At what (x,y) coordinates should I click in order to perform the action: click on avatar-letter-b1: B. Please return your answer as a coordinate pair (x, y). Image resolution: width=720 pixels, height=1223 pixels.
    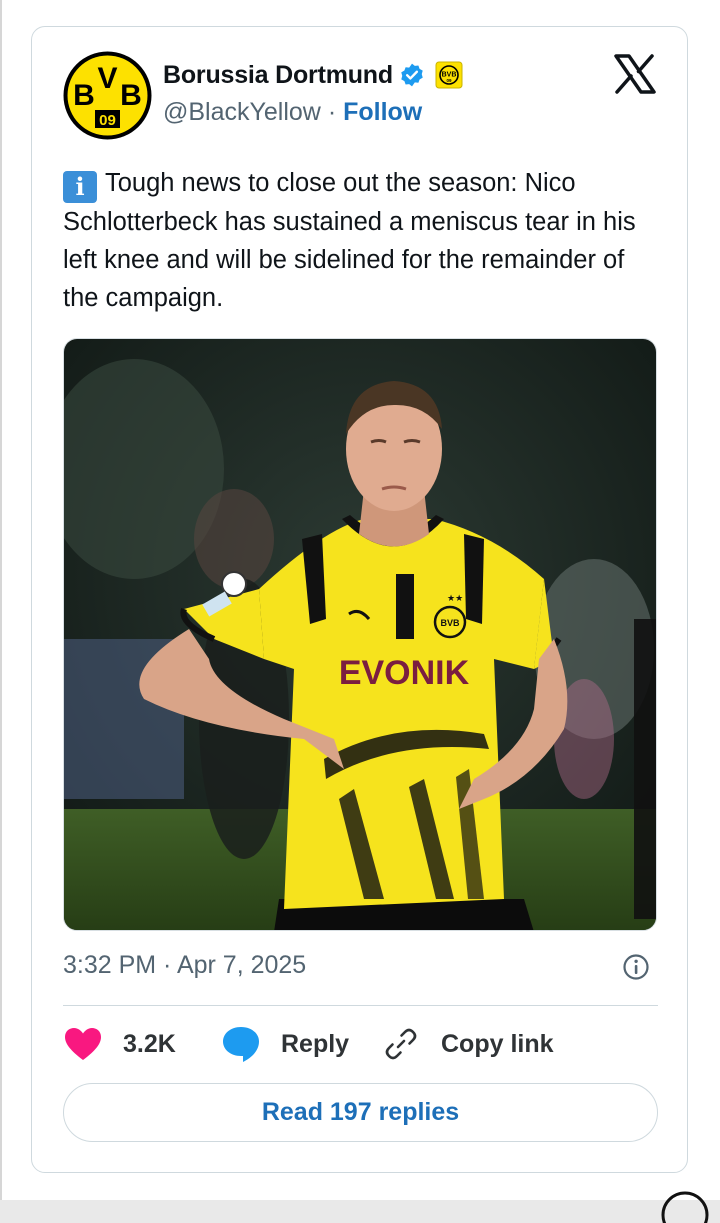
    Looking at the image, I should click on (84, 95).